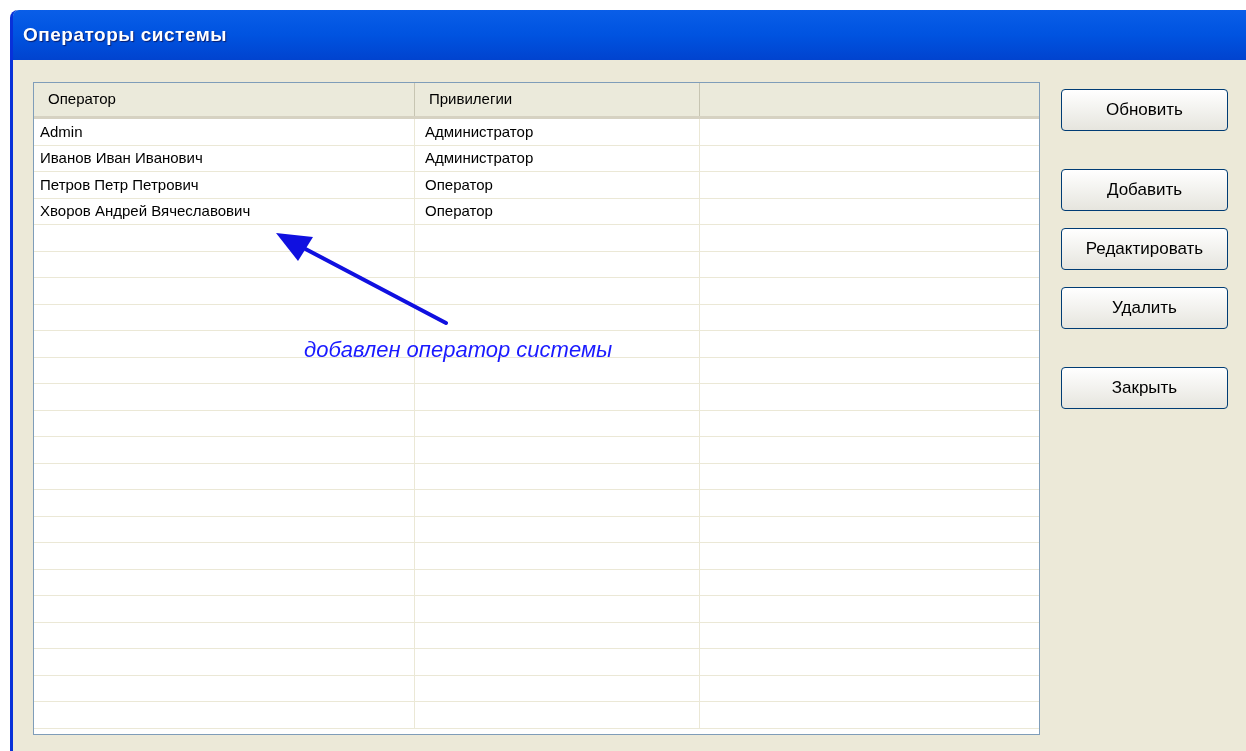 Image resolution: width=1246 pixels, height=751 pixels. Describe the element at coordinates (224, 158) in the screenshot. I see `table-cell: Иванов Иван Иванович` at that location.